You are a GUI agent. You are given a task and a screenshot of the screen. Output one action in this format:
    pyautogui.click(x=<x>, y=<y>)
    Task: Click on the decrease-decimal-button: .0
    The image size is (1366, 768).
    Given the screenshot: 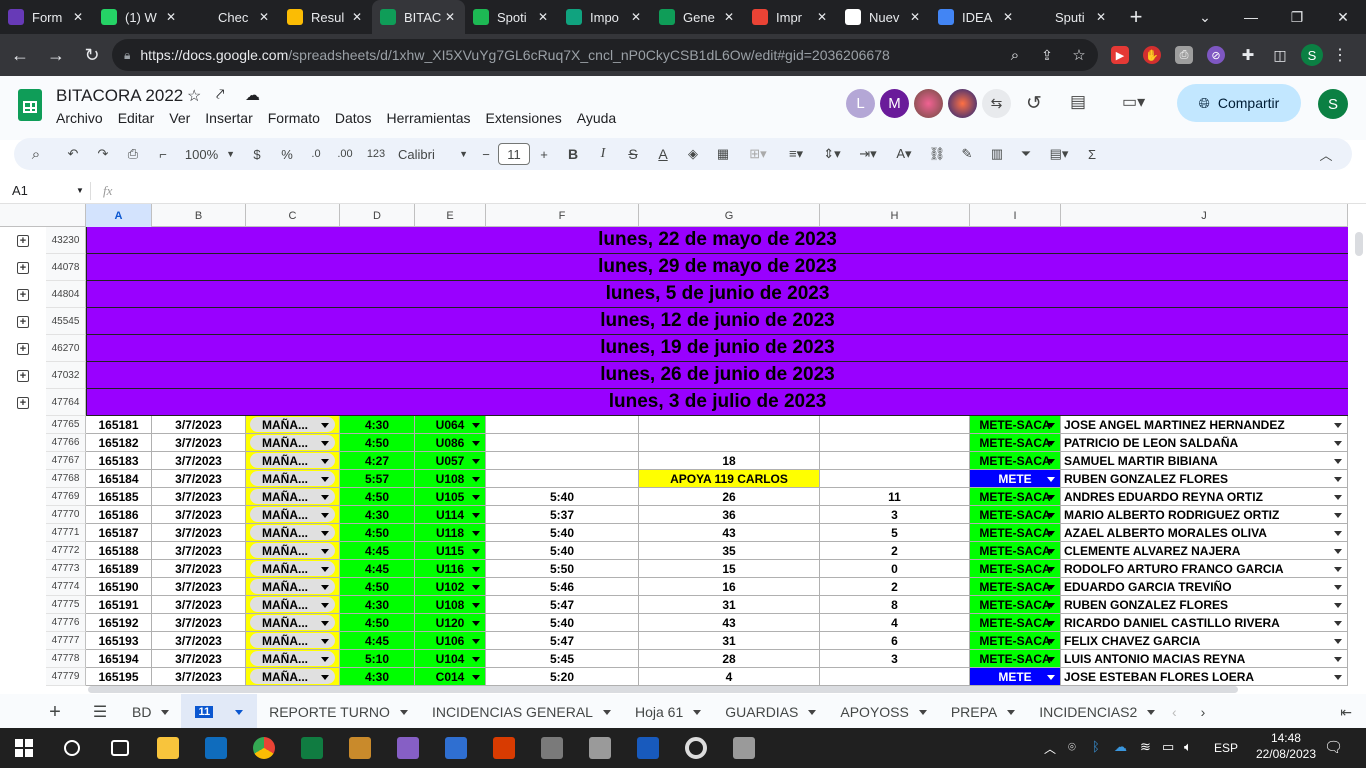 What is the action you would take?
    pyautogui.click(x=316, y=154)
    